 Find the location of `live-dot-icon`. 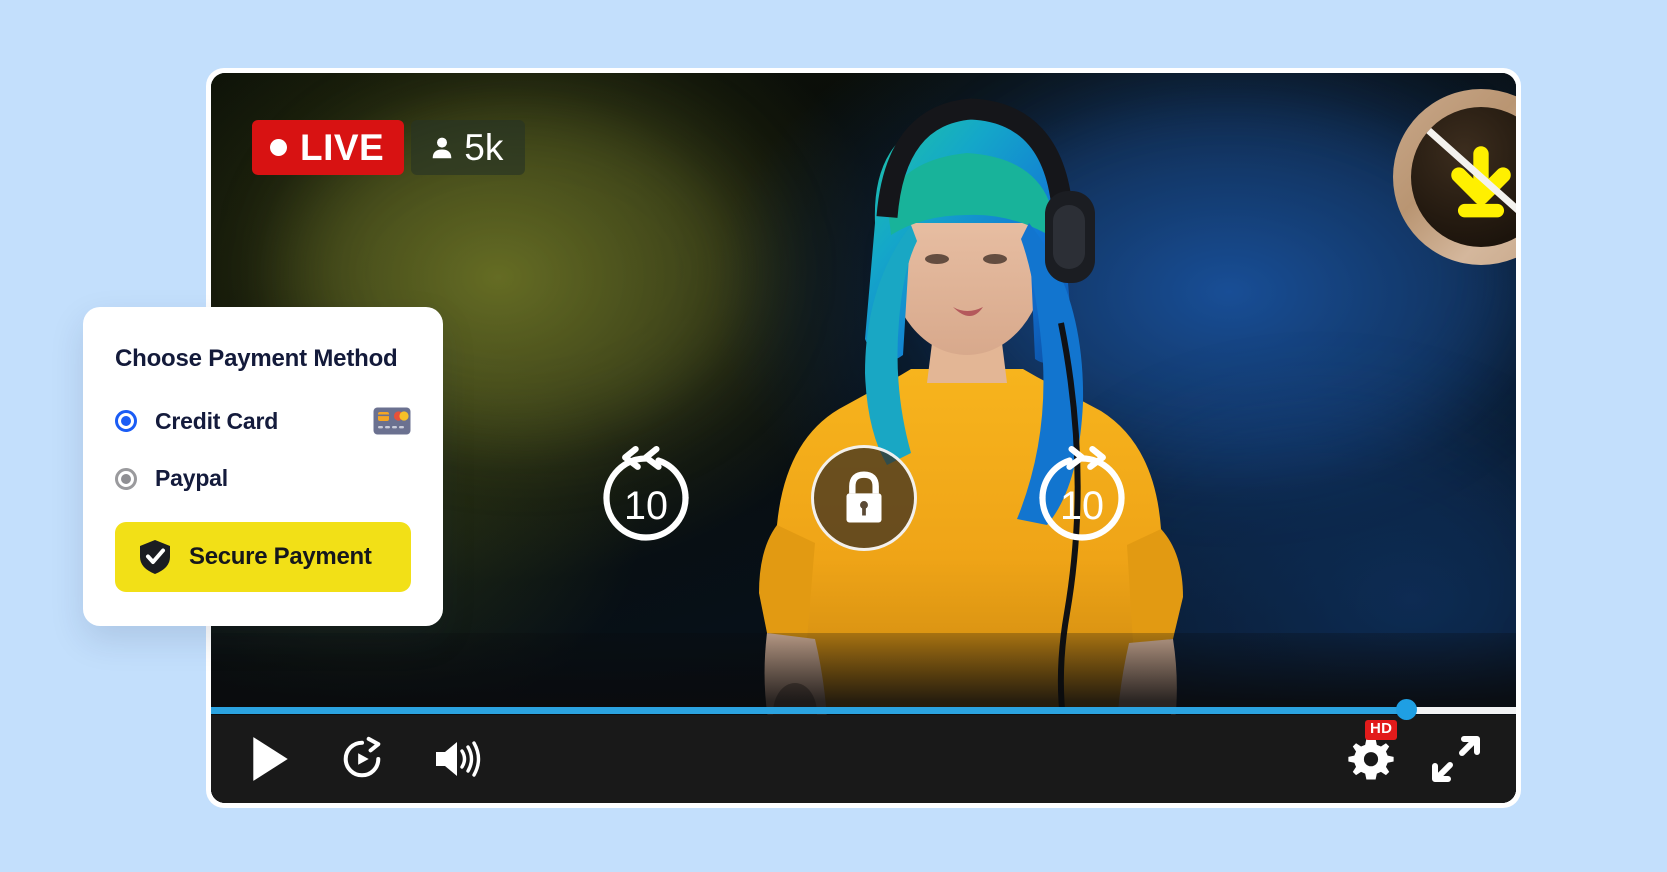

live-dot-icon is located at coordinates (278, 147).